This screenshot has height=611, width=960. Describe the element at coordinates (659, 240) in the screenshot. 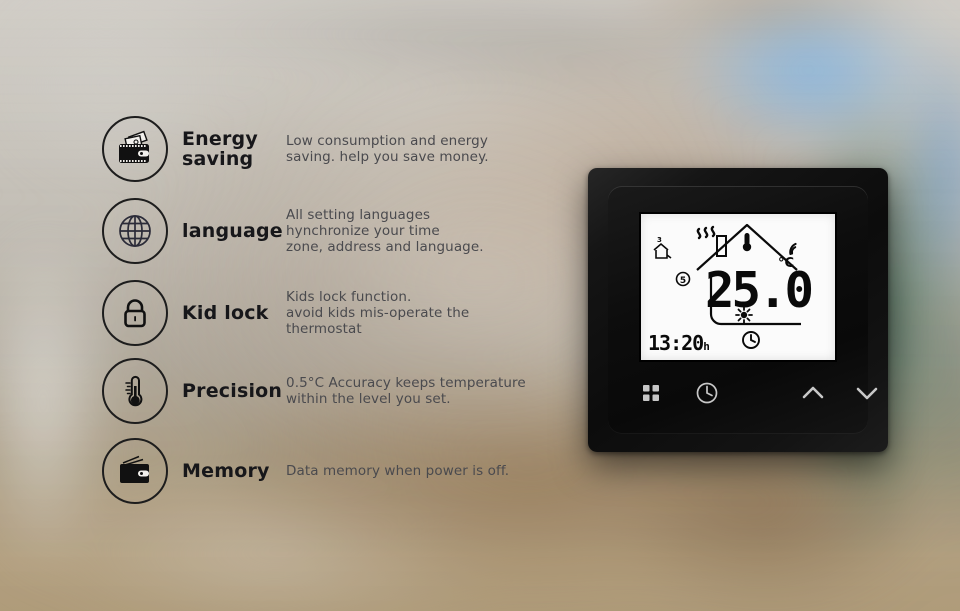

I see `lcd-program-day: 3` at that location.